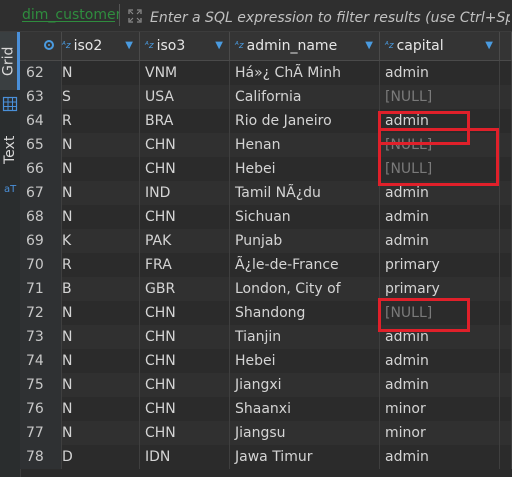 The width and height of the screenshot is (512, 477). I want to click on expand-filter-icon, so click(135, 16).